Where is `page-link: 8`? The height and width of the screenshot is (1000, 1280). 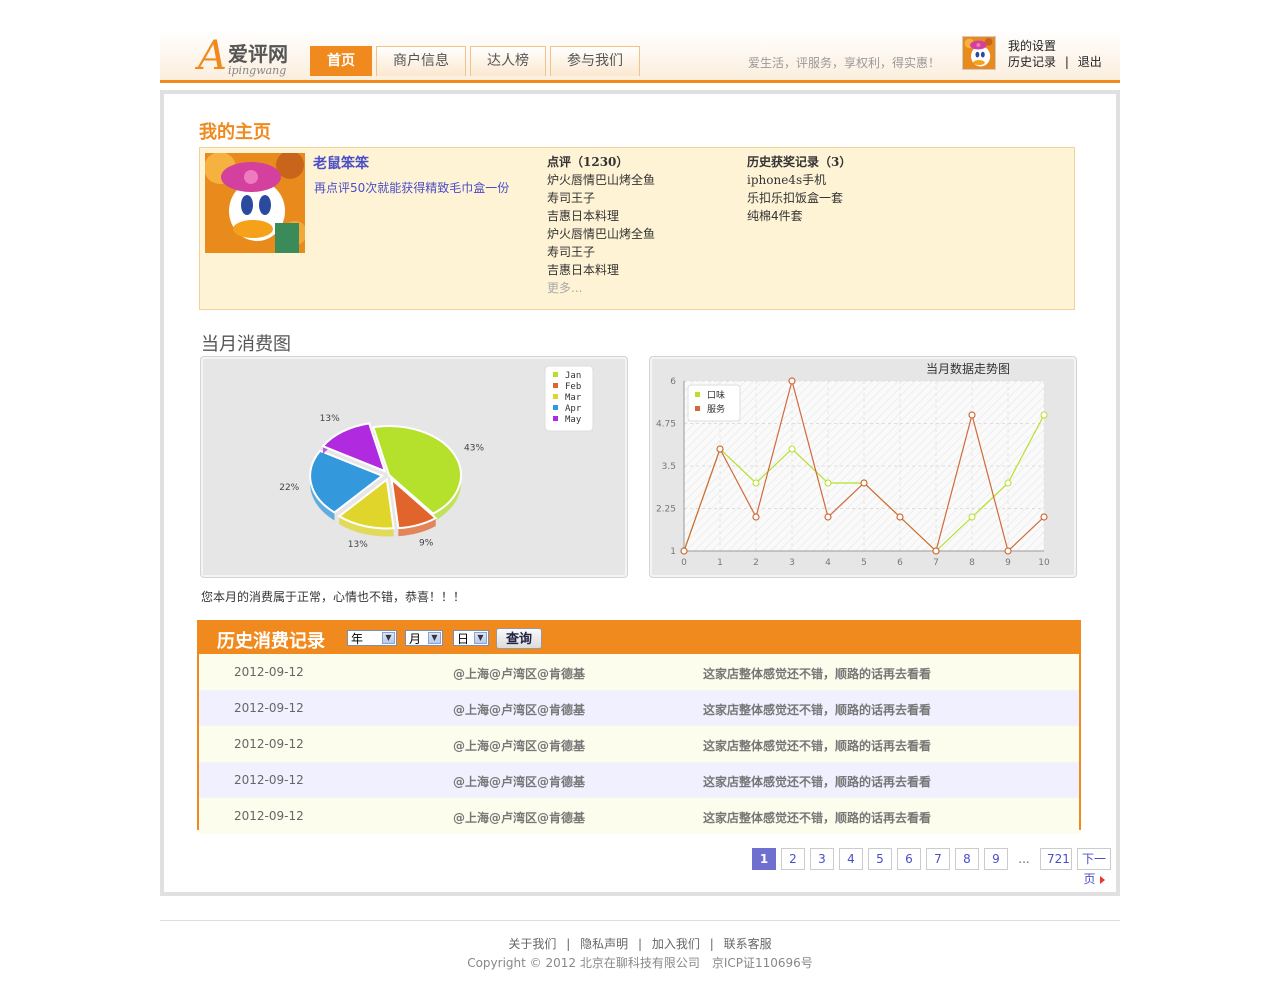
page-link: 8 is located at coordinates (967, 859).